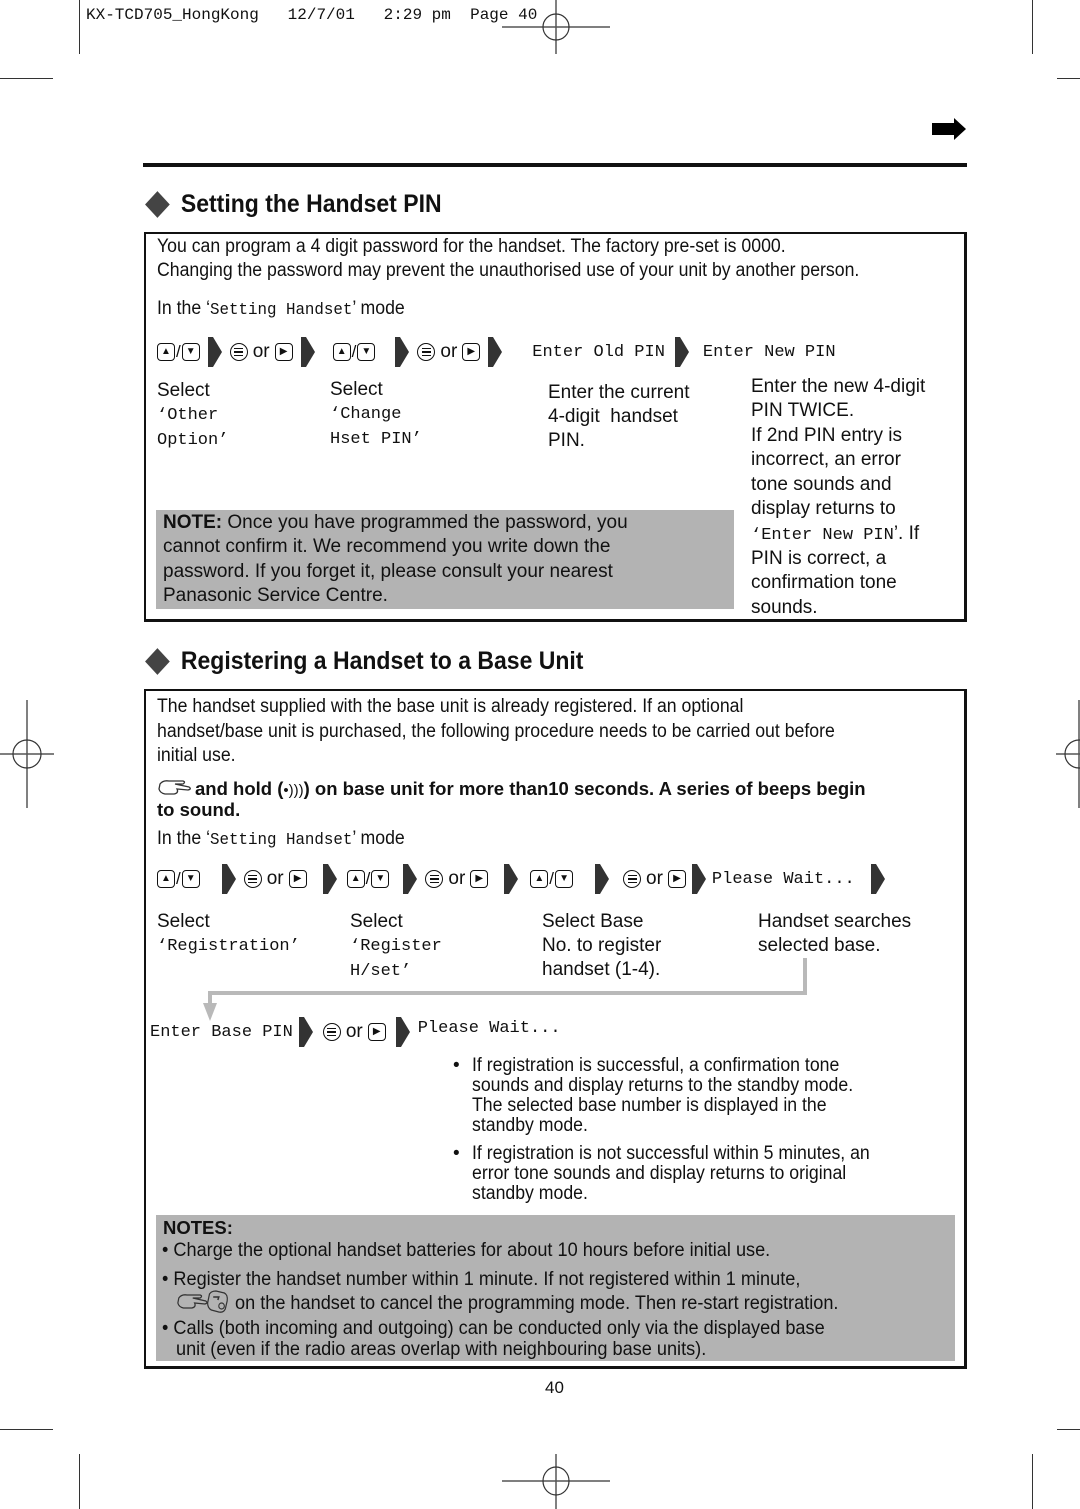 This screenshot has width=1080, height=1509. What do you see at coordinates (199, 809) in the screenshot?
I see `register-instruction-line2: to sound.` at bounding box center [199, 809].